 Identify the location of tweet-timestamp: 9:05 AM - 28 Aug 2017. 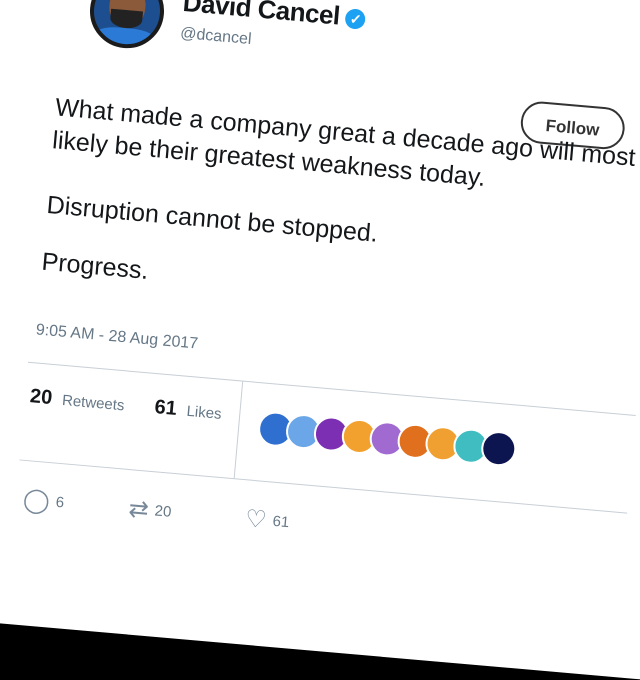
(117, 337).